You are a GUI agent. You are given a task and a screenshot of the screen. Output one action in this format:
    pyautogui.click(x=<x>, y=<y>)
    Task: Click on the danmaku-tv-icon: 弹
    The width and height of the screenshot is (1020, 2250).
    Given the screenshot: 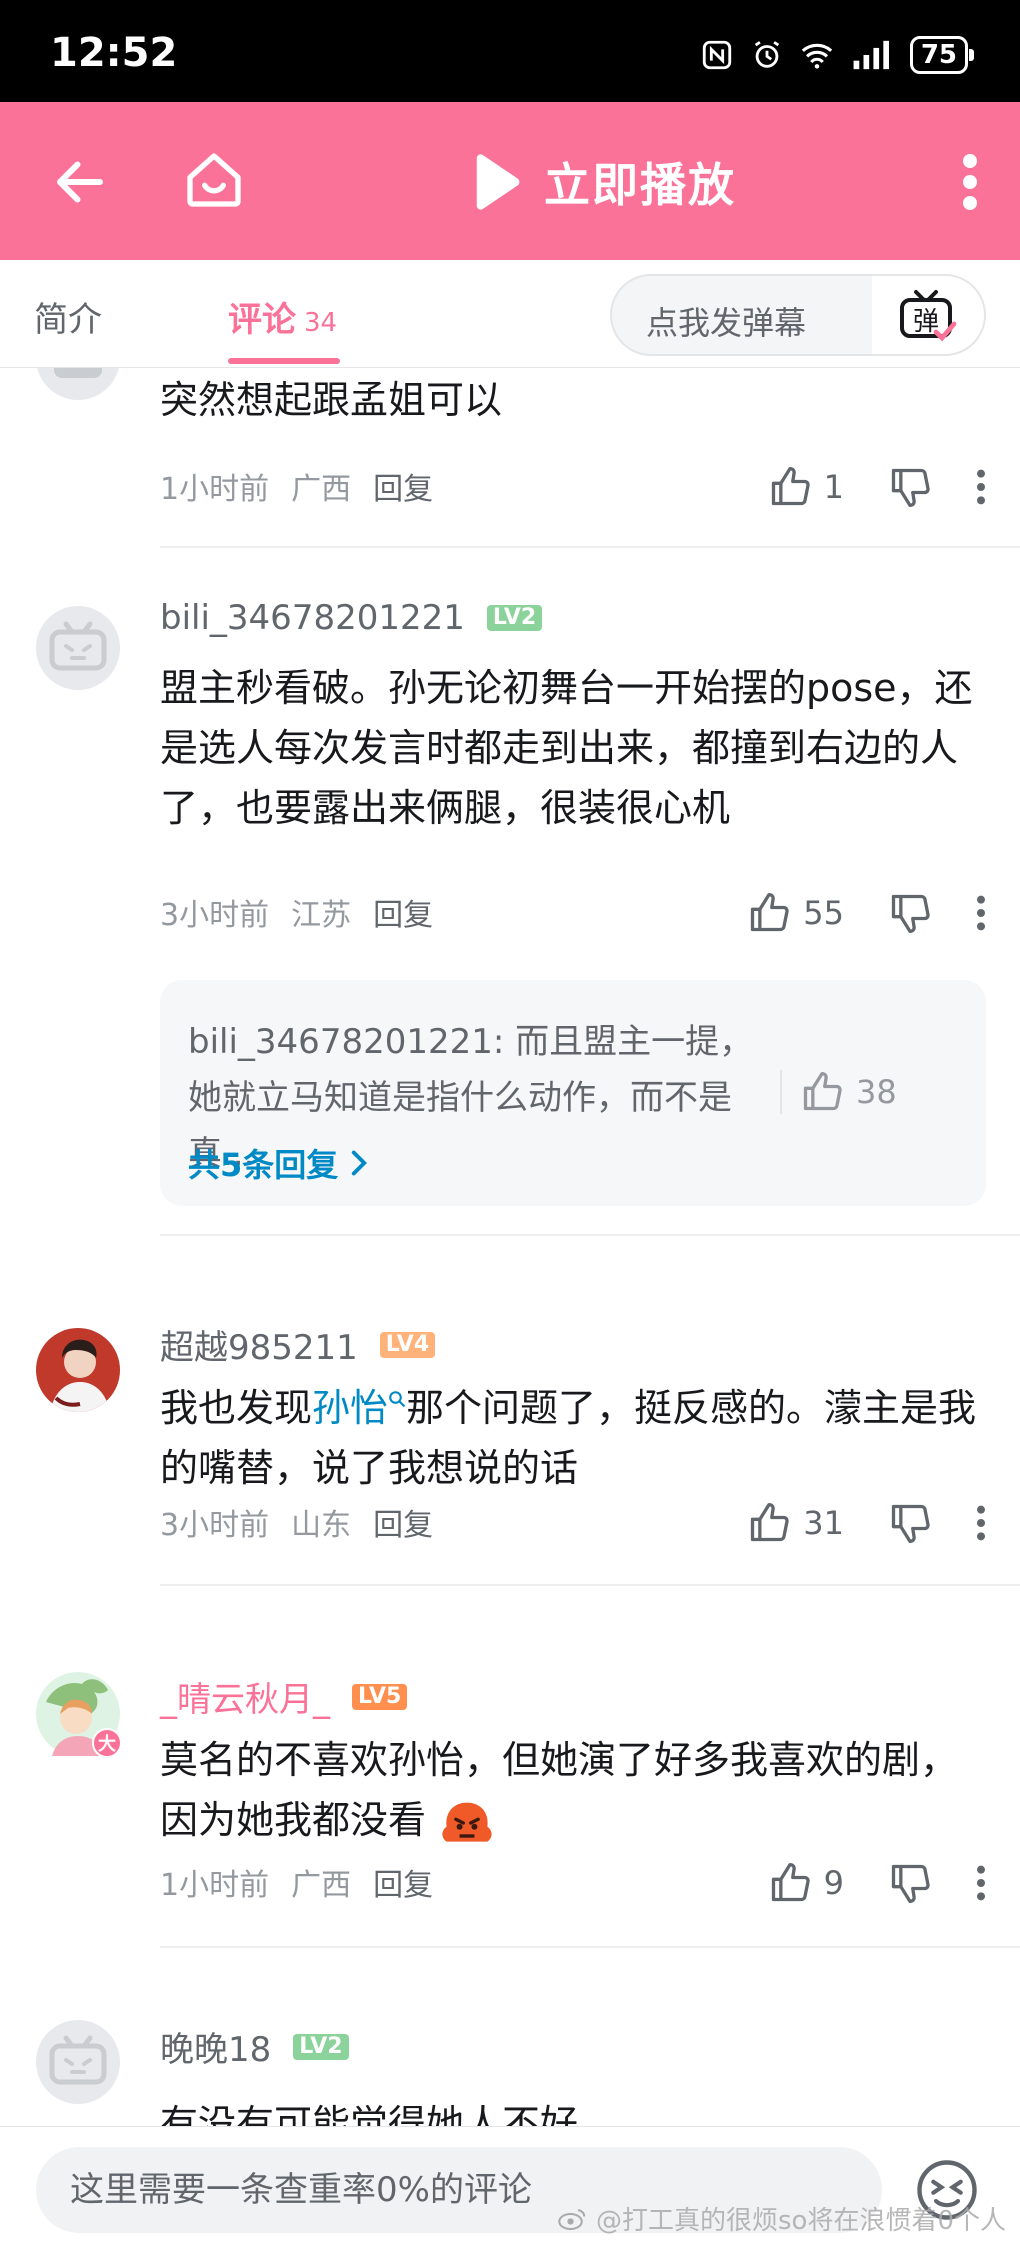 What is the action you would take?
    pyautogui.click(x=928, y=316)
    